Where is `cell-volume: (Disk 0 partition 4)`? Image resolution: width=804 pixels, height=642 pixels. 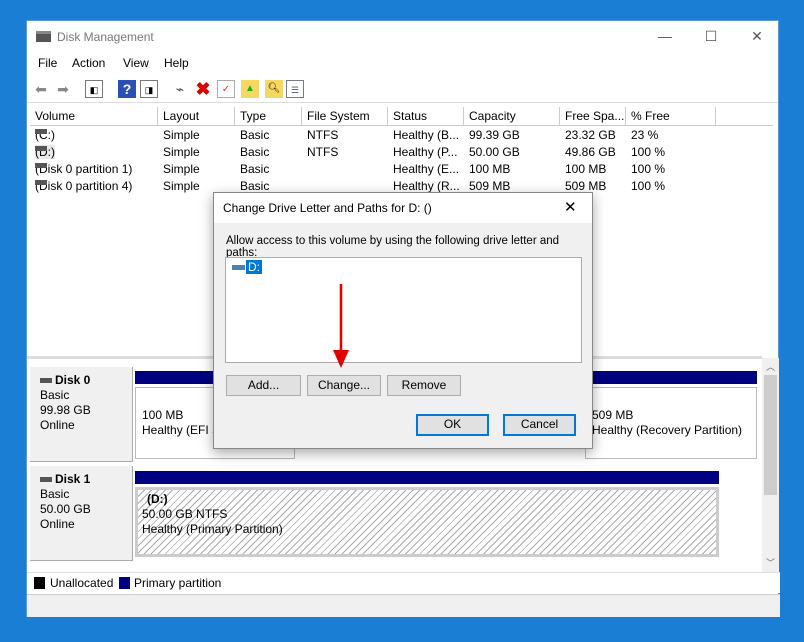
cell-volume: (Disk 0 partition 4) is located at coordinates (83, 186).